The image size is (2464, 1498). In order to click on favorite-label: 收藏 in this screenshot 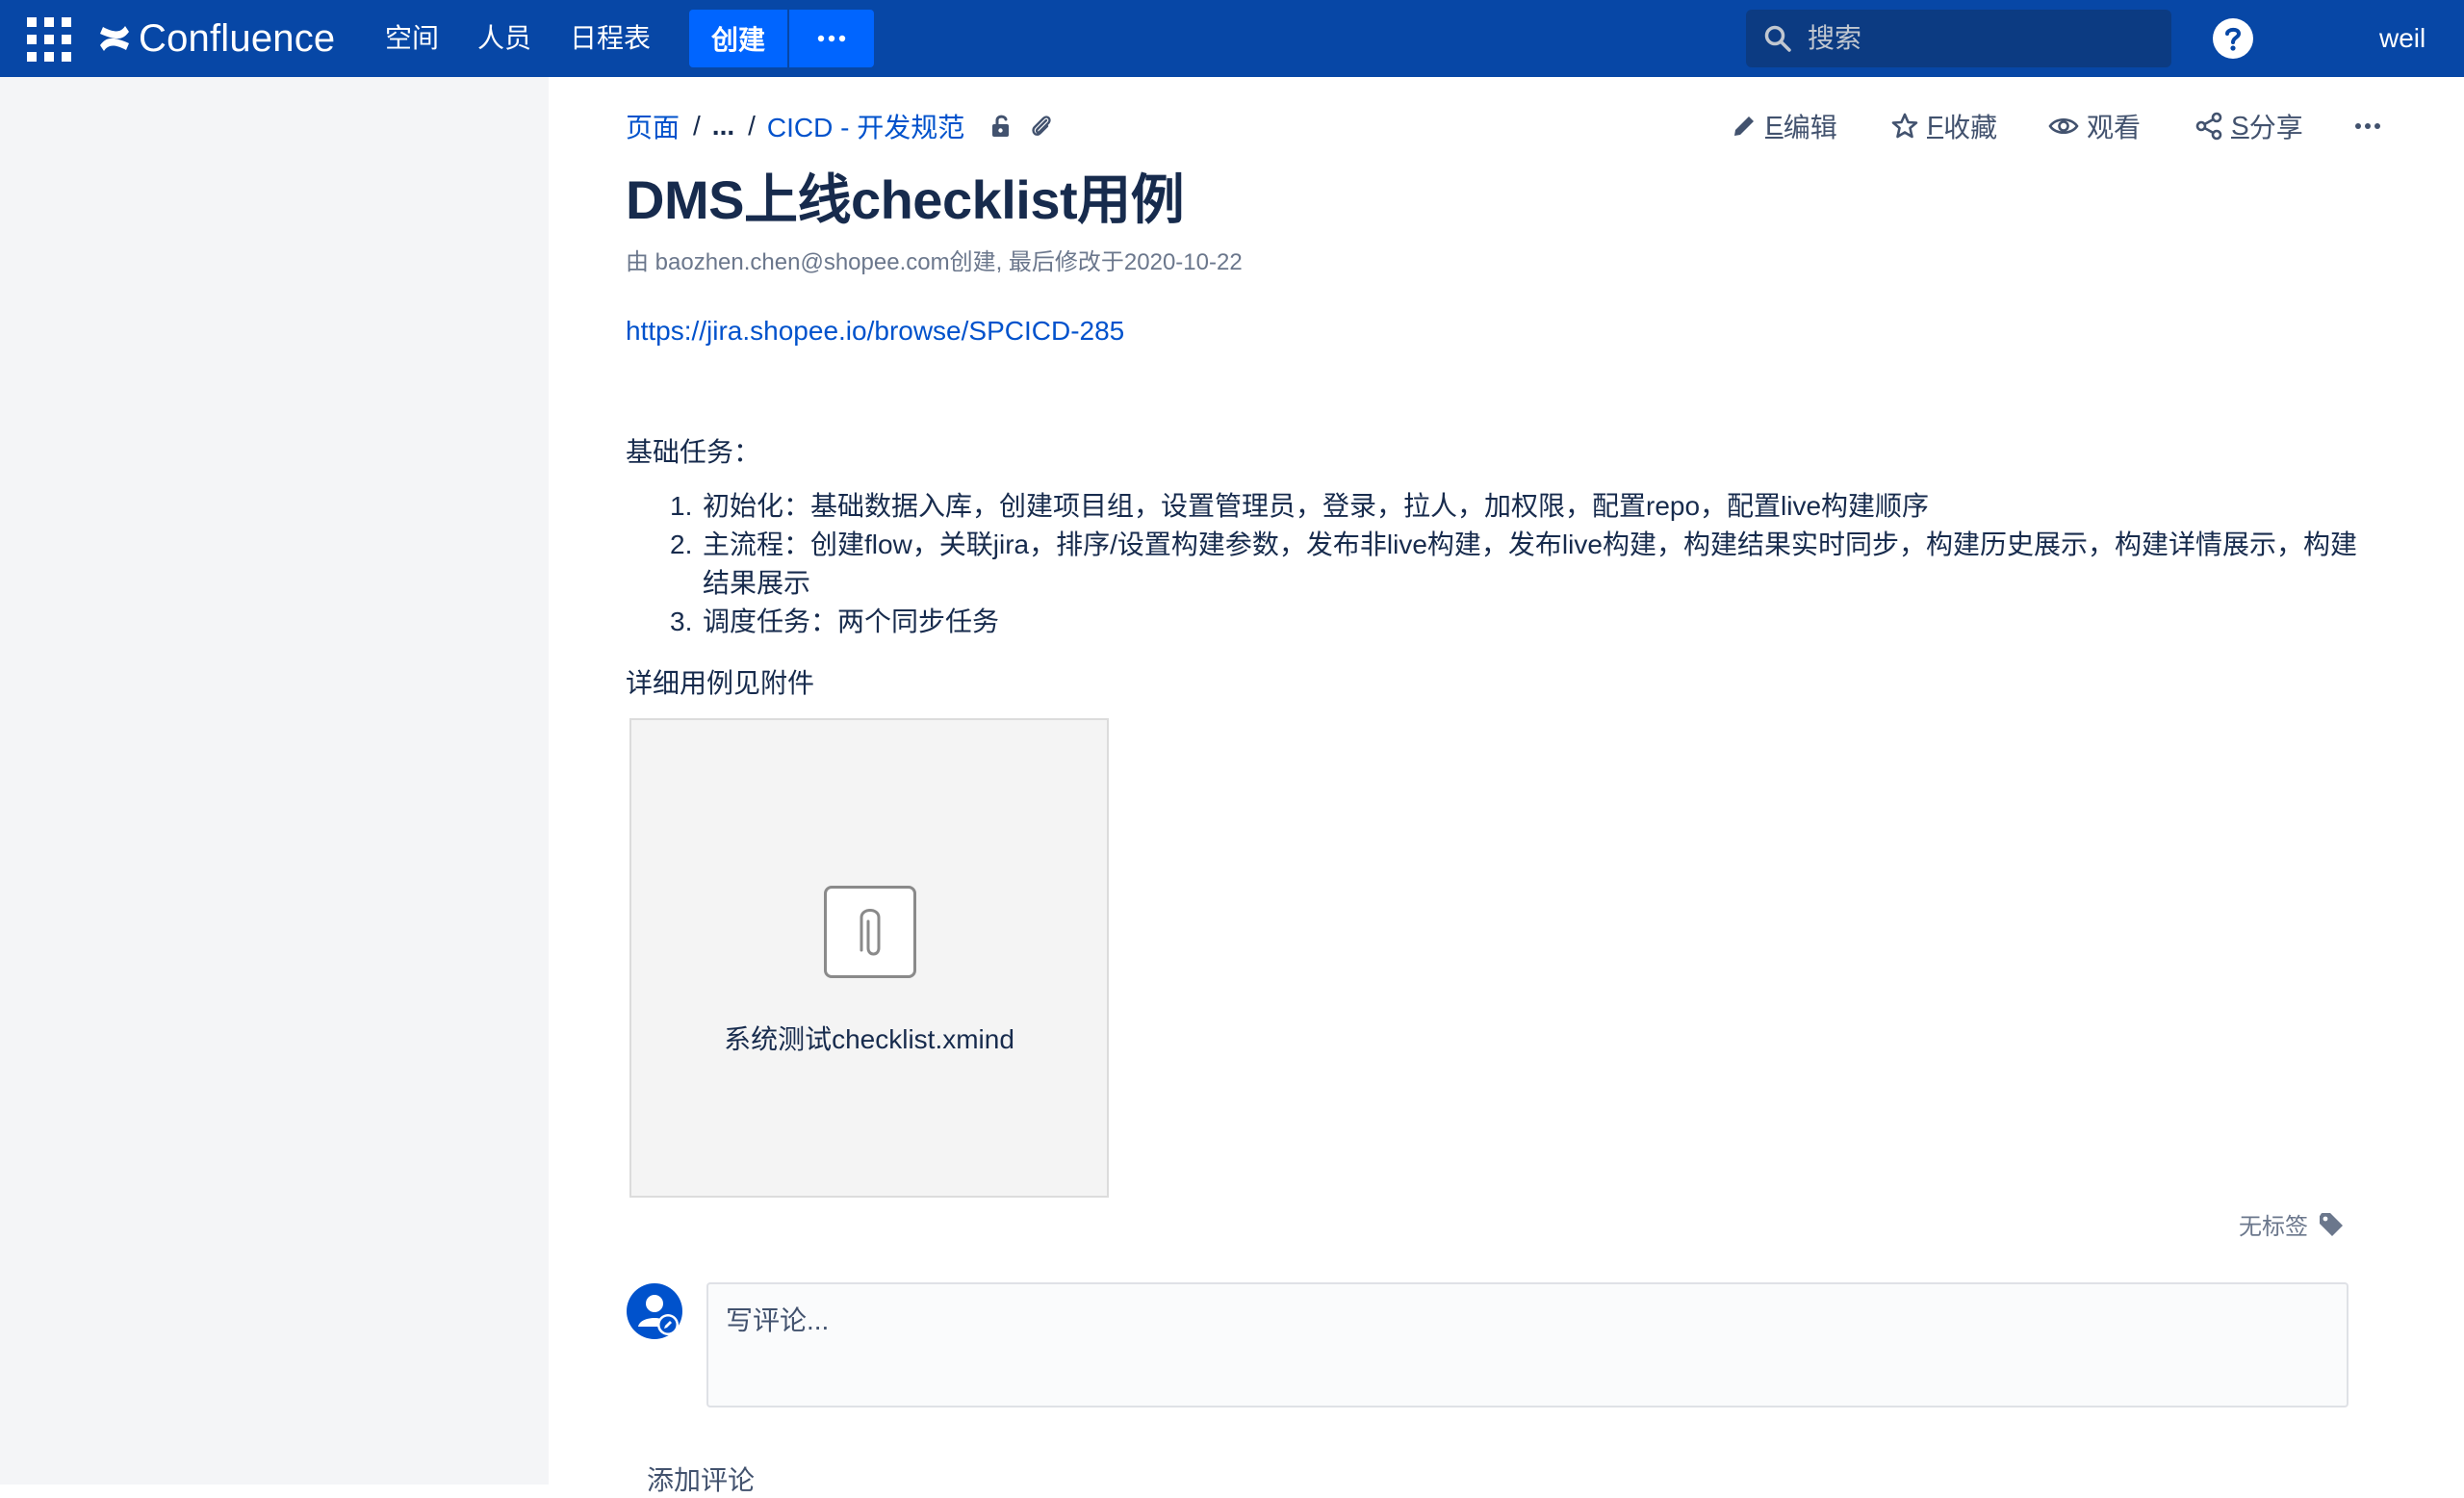, I will do `click(1970, 127)`.